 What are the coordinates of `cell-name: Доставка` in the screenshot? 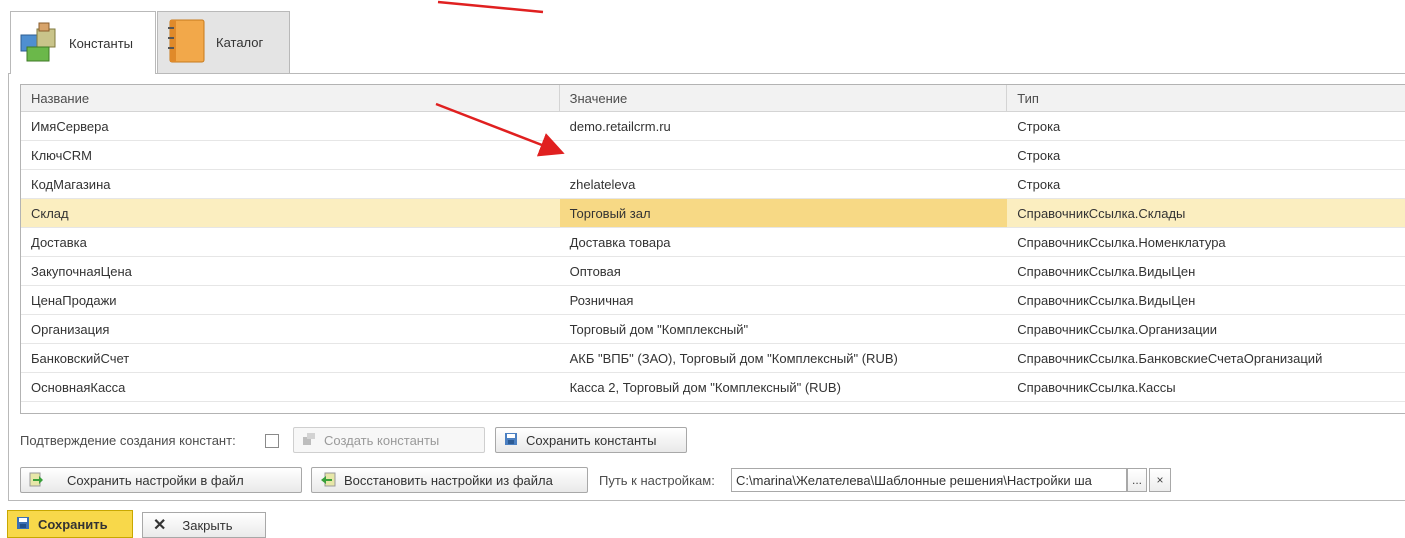 It's located at (290, 242).